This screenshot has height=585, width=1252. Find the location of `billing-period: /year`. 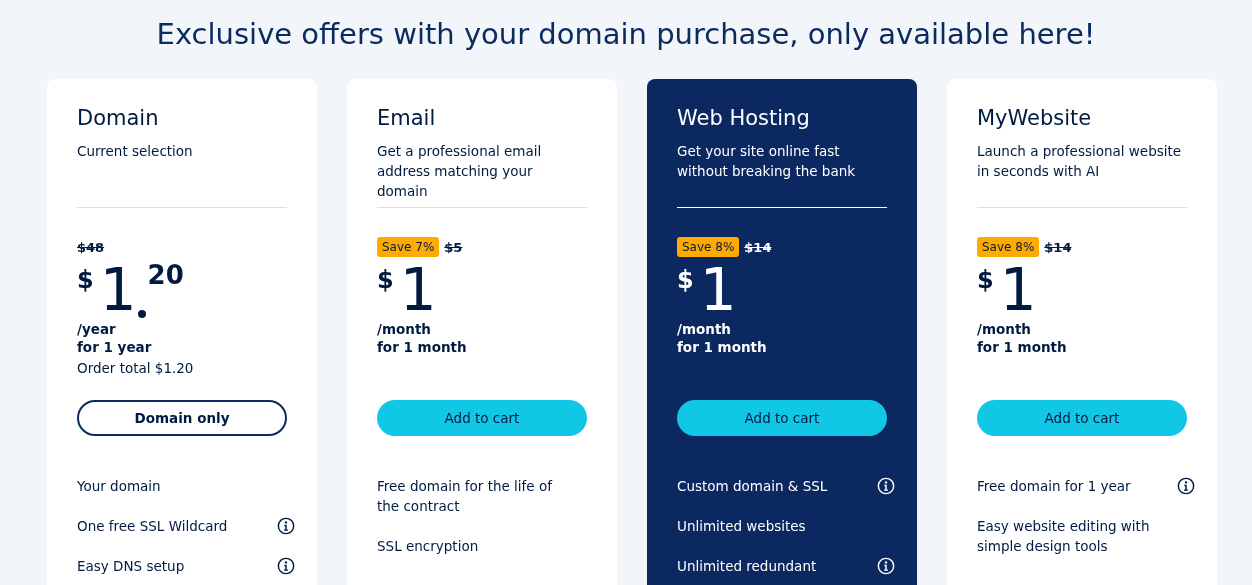

billing-period: /year is located at coordinates (97, 329).